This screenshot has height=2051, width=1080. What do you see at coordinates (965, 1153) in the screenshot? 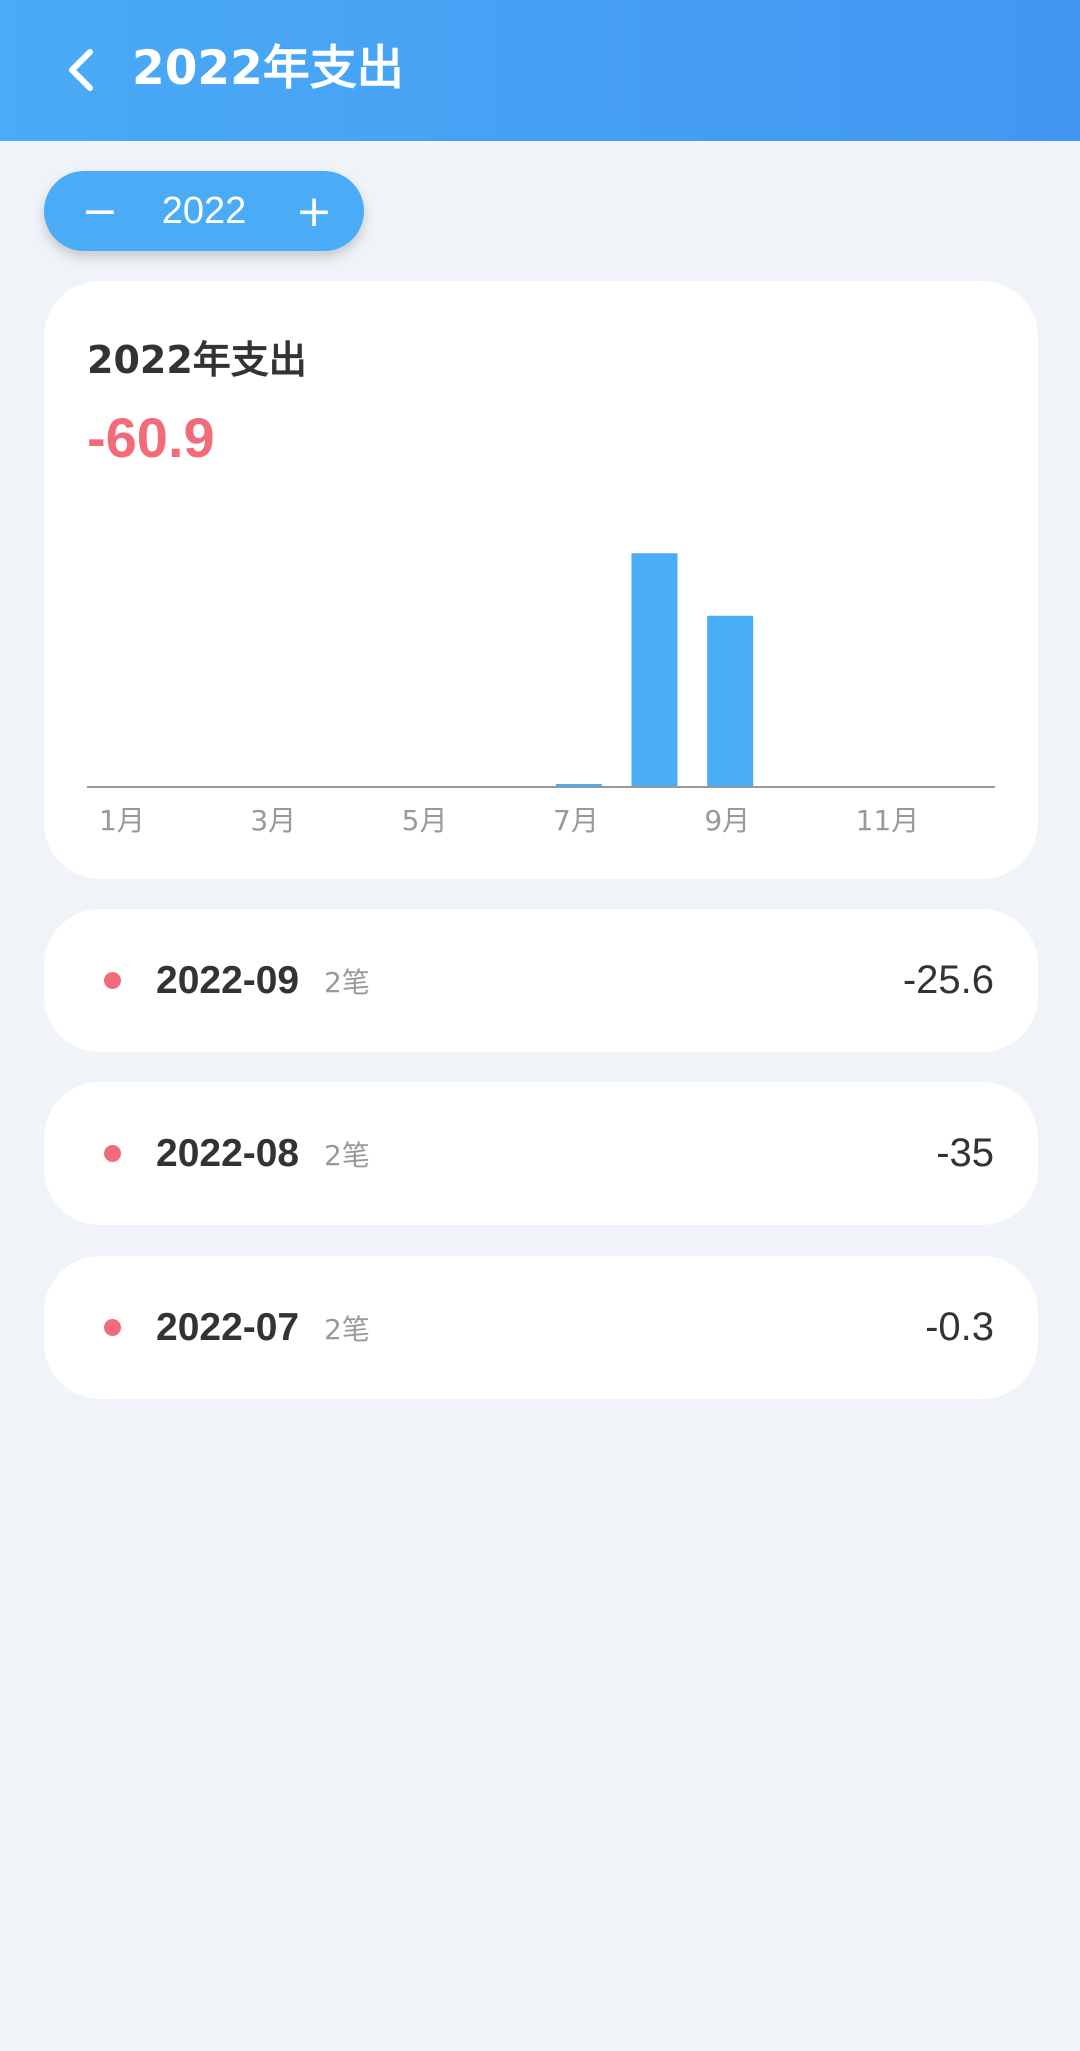
I see `row-amount: -35` at bounding box center [965, 1153].